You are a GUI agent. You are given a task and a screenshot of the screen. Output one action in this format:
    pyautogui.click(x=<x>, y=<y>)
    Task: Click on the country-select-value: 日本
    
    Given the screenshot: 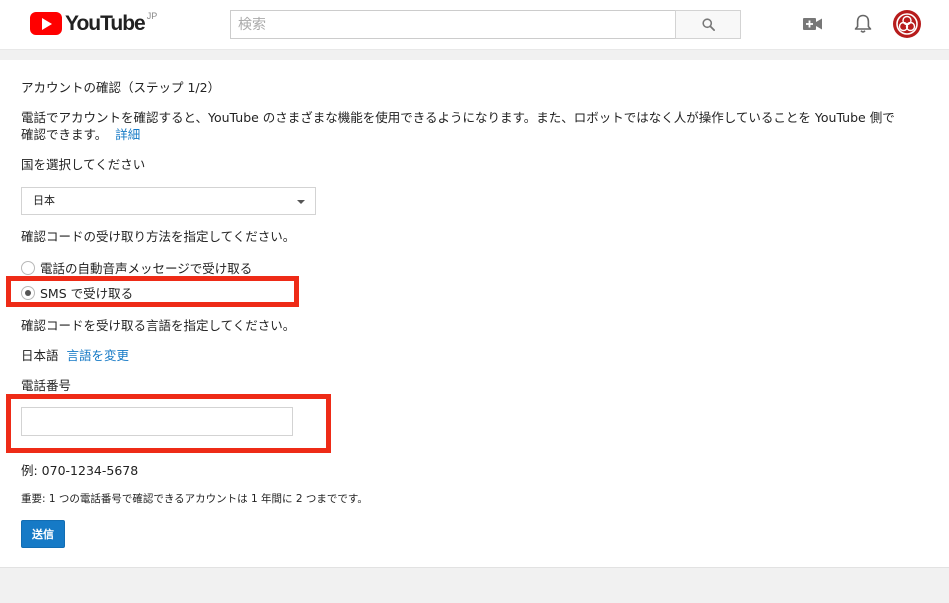 What is the action you would take?
    pyautogui.click(x=44, y=200)
    